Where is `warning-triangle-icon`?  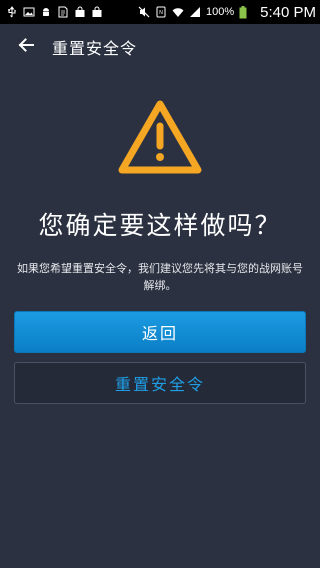
warning-triangle-icon is located at coordinates (160, 137).